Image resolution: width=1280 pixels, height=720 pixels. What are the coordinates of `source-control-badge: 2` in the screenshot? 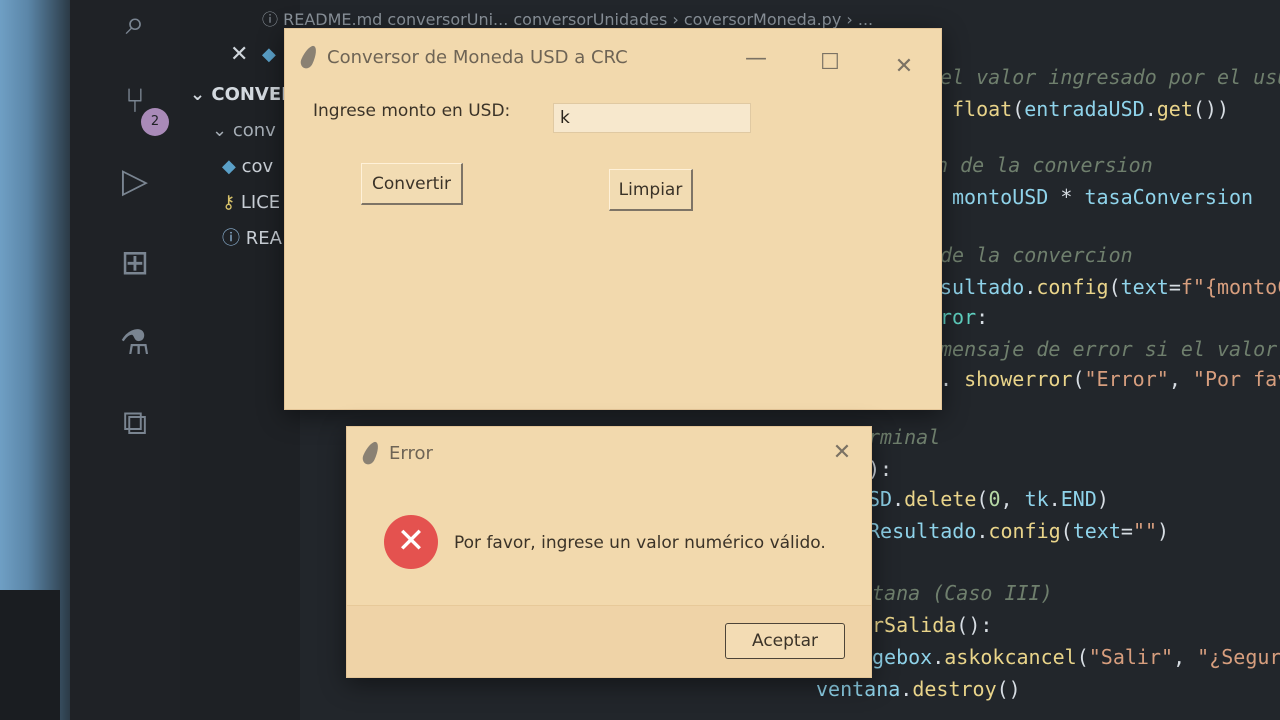 It's located at (155, 122).